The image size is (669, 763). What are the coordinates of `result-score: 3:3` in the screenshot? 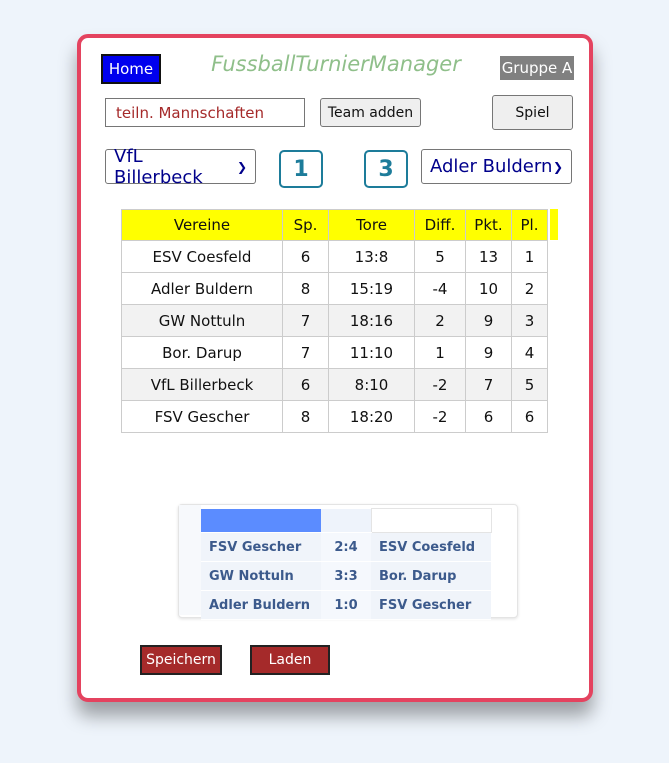 It's located at (346, 576).